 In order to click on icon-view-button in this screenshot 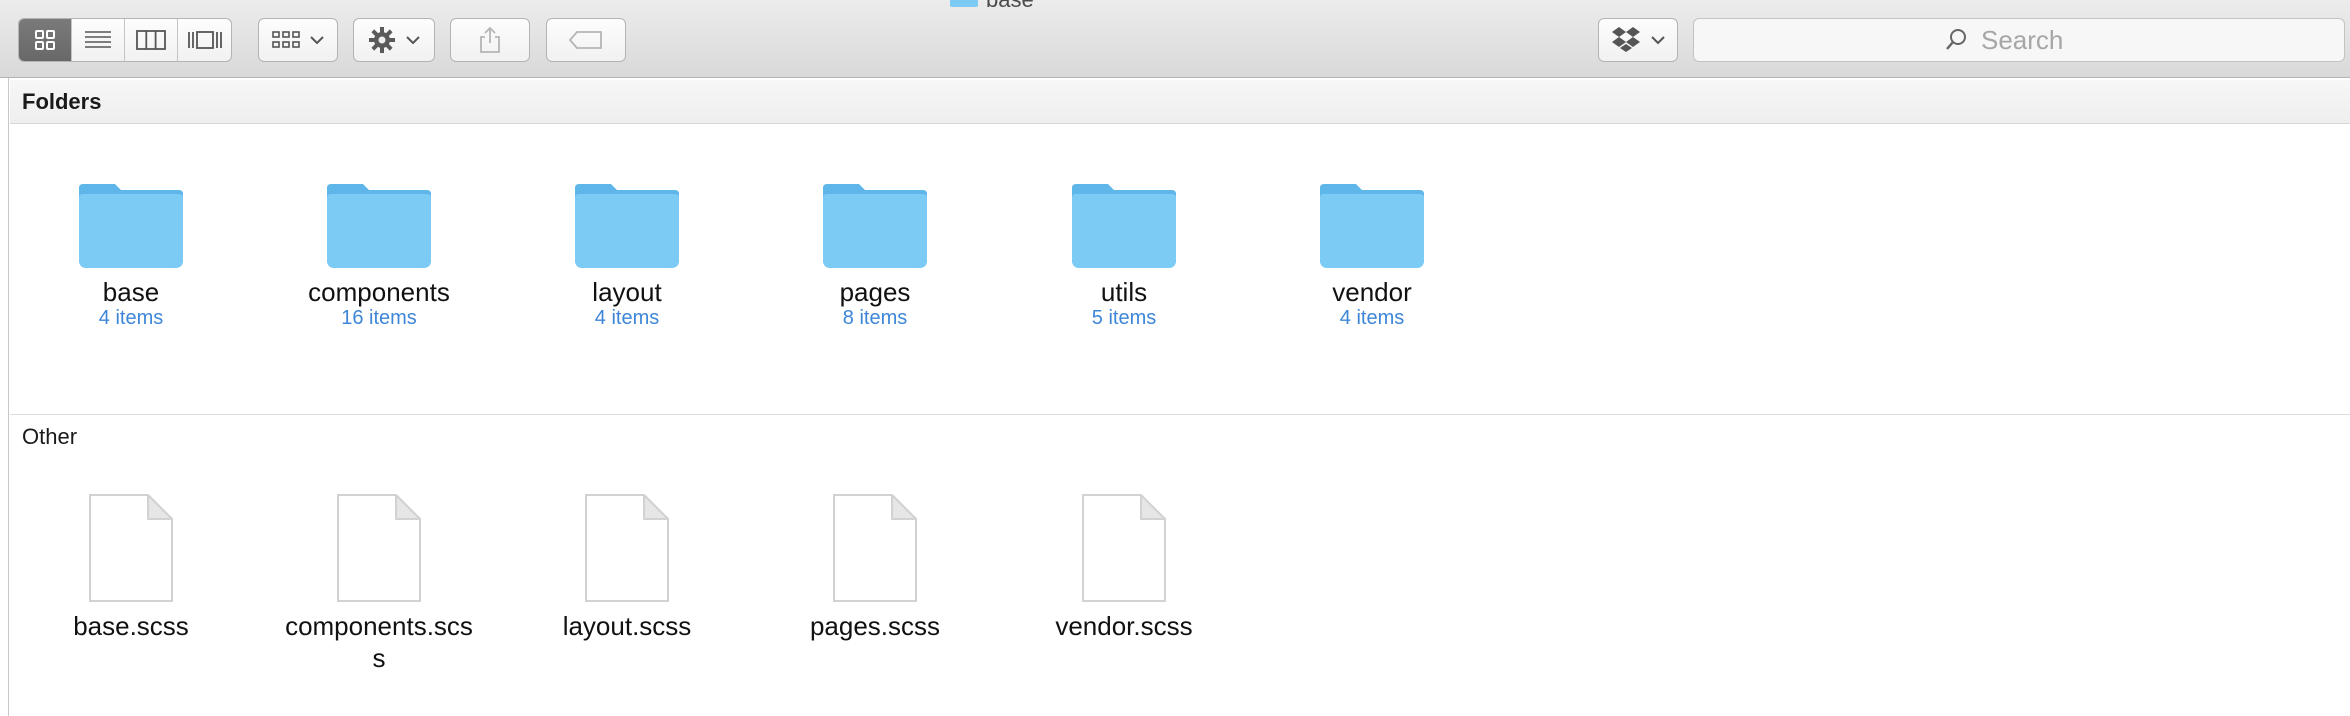, I will do `click(45, 40)`.